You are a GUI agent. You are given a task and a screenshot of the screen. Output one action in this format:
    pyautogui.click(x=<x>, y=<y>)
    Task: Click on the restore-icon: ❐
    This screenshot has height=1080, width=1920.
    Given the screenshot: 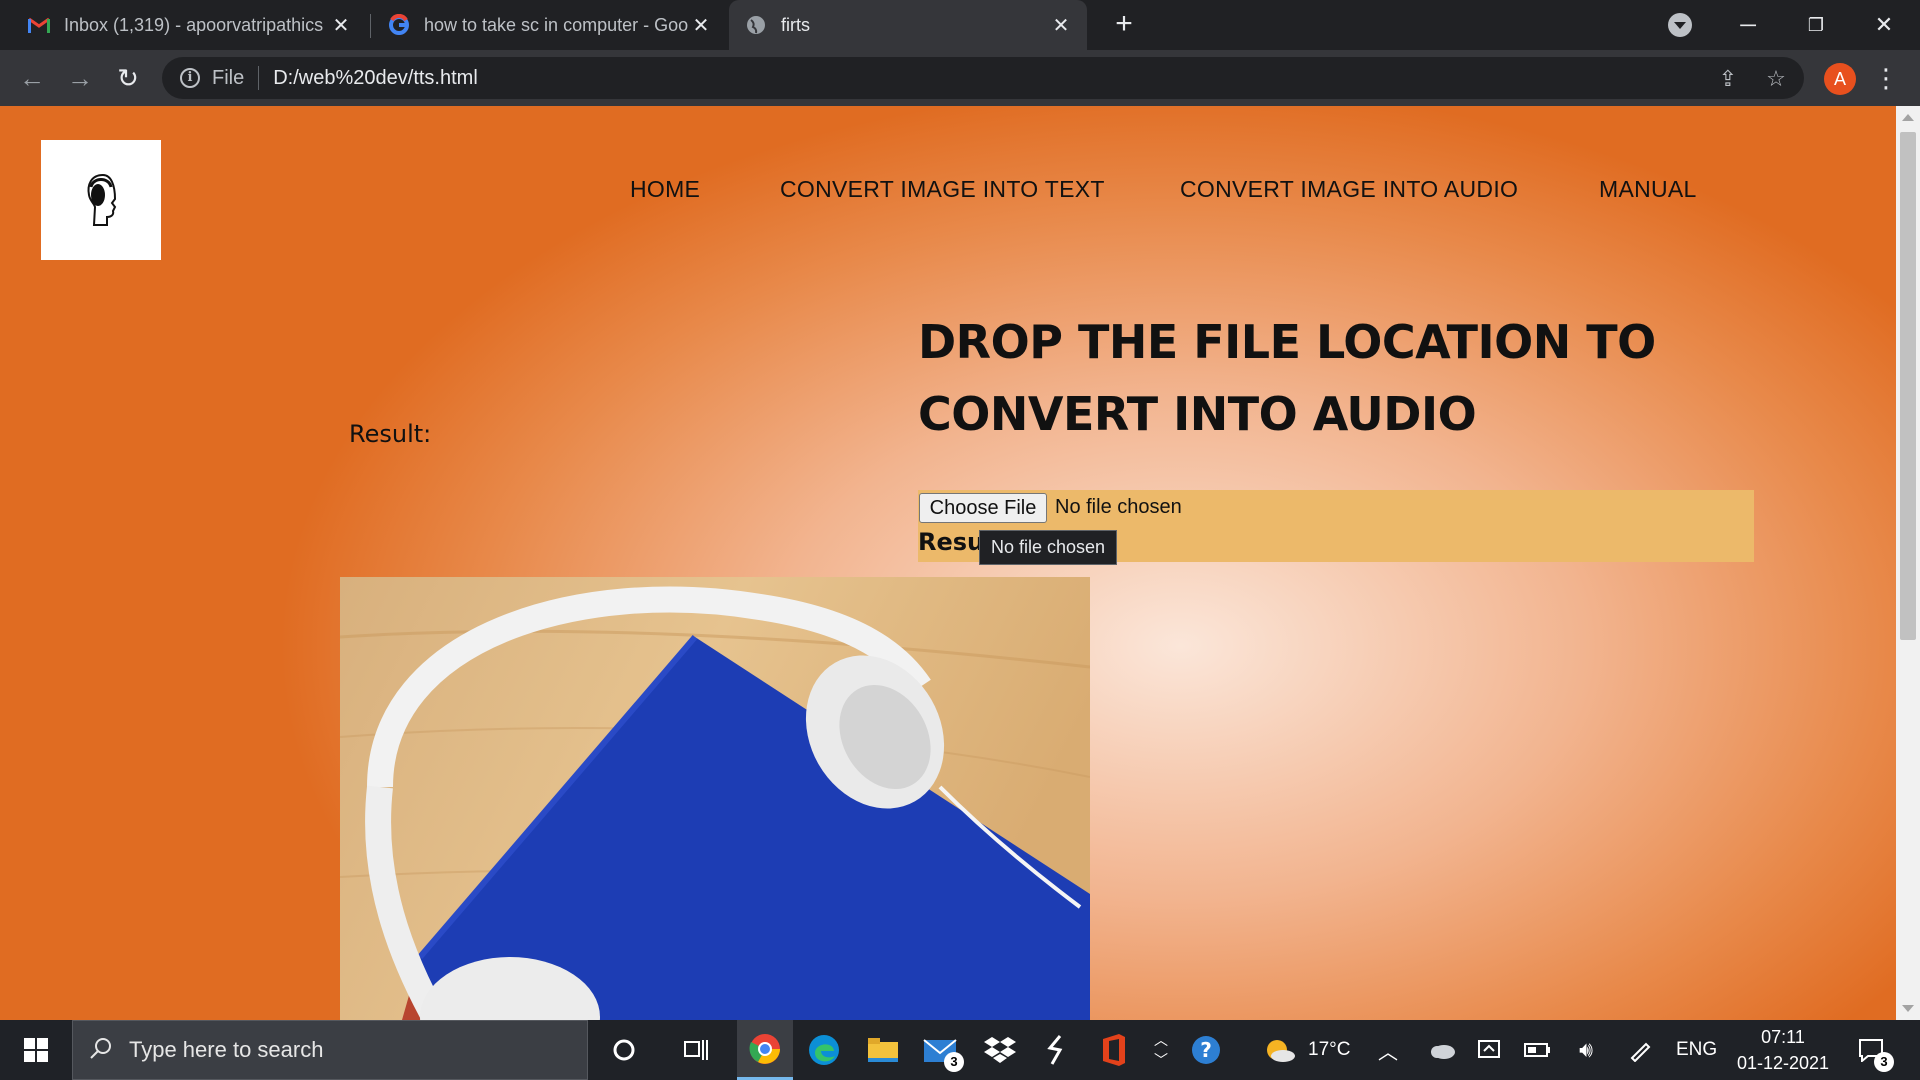 What is the action you would take?
    pyautogui.click(x=1816, y=25)
    